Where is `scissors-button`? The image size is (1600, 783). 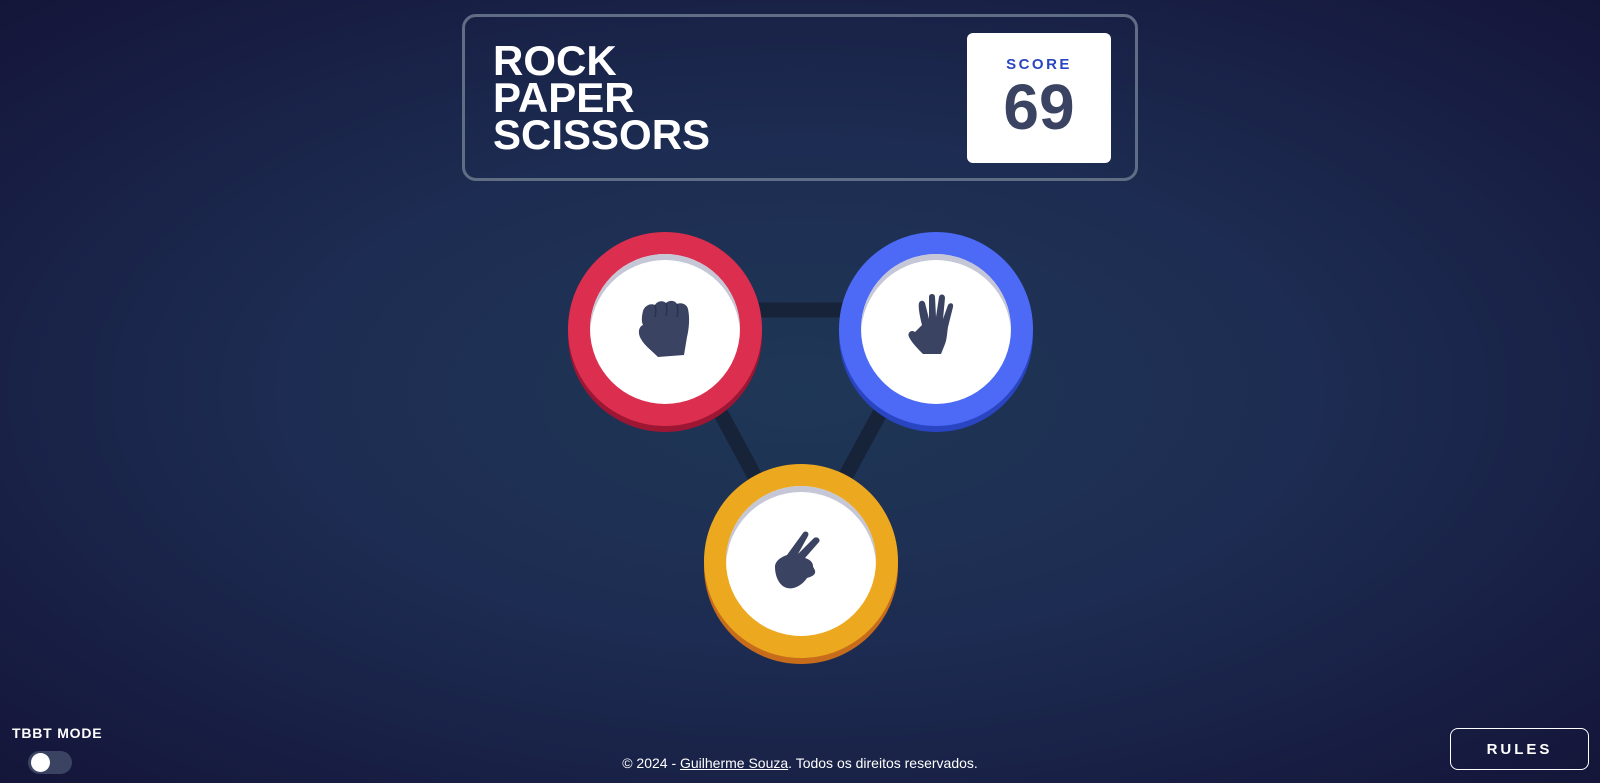
scissors-button is located at coordinates (801, 563).